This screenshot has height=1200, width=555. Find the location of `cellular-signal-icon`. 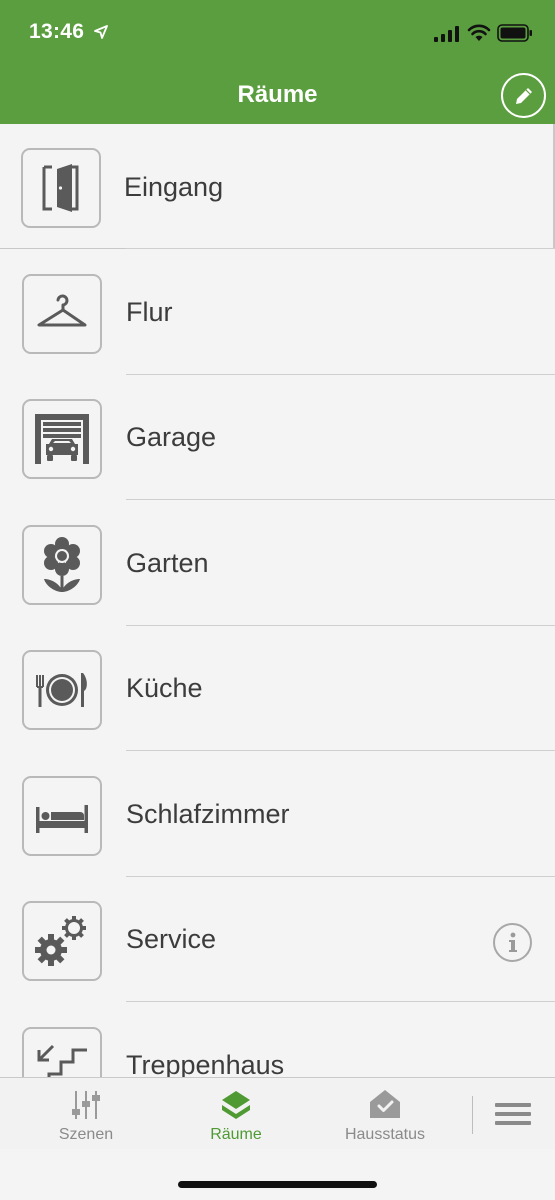

cellular-signal-icon is located at coordinates (446, 34).